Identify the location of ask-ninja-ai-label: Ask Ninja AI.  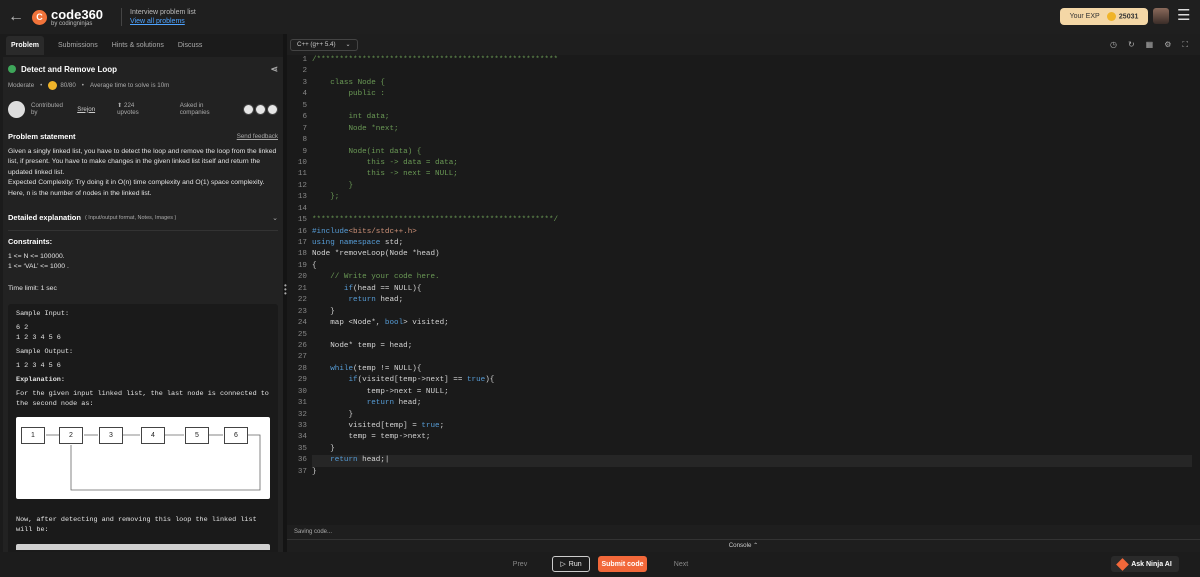
(1151, 564).